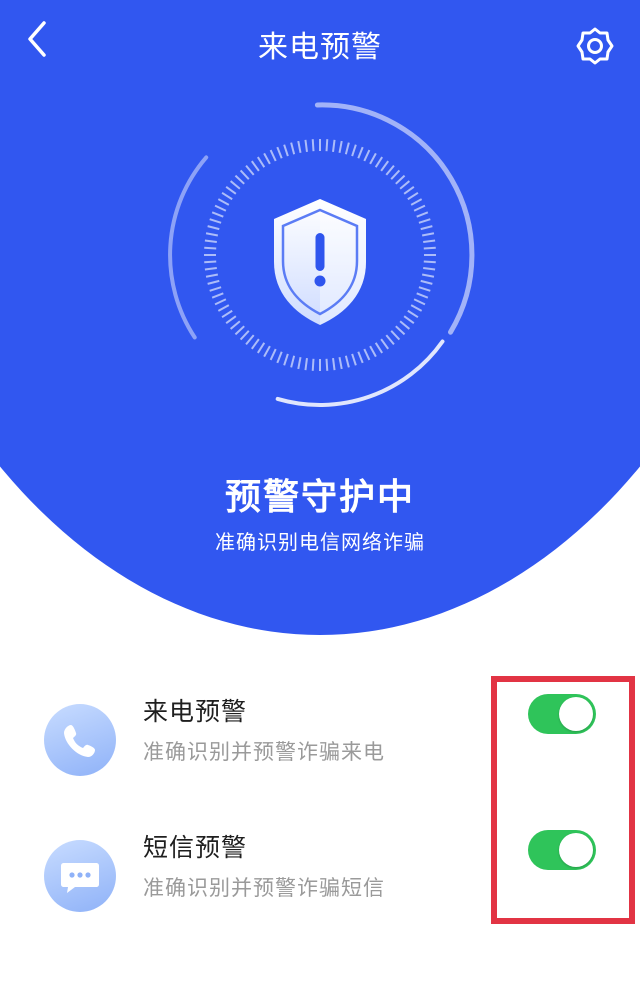 This screenshot has height=993, width=640. I want to click on sms-warning-description: 准确识别并预警诈骗短信, so click(264, 888).